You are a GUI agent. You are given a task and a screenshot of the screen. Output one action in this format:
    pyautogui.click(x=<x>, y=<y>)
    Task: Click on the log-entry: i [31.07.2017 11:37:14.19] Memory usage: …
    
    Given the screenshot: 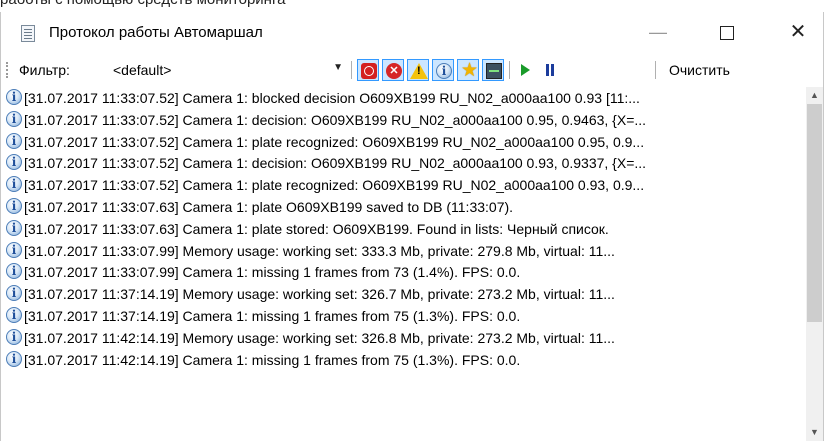 What is the action you would take?
    pyautogui.click(x=403, y=294)
    